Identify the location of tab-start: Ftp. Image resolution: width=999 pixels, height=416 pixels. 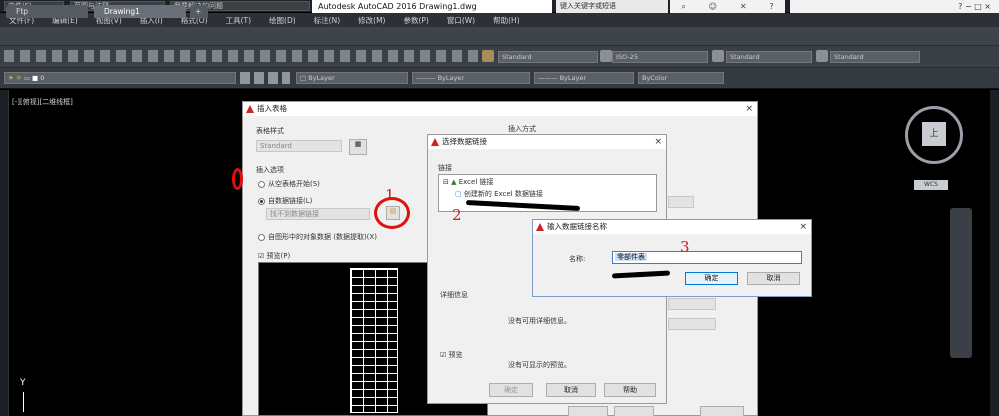
(47, 11).